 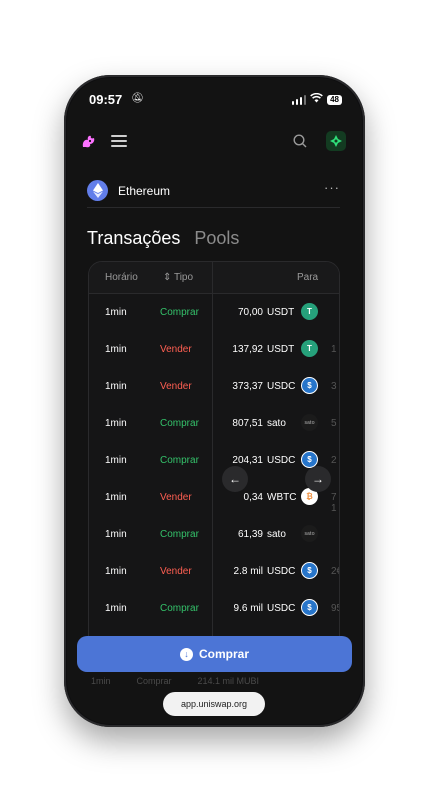 I want to click on row-amount: 137,92, so click(x=247, y=349).